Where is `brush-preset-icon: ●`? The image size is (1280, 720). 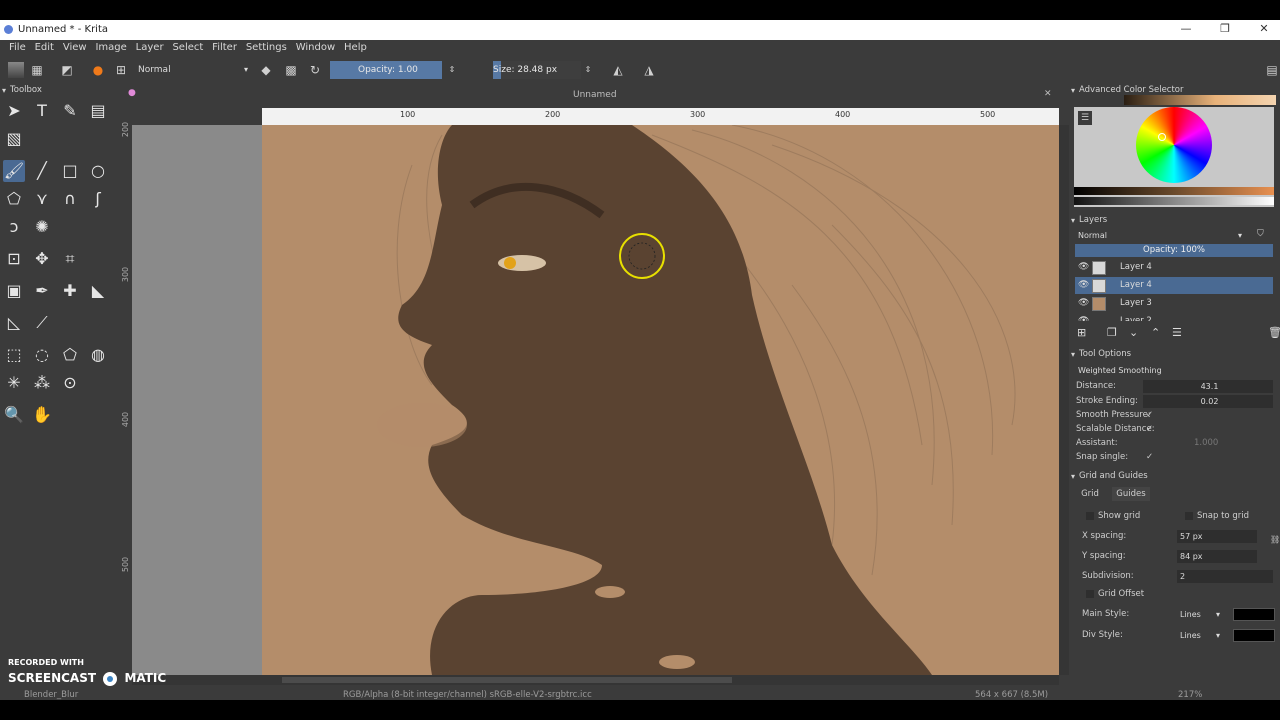 brush-preset-icon: ● is located at coordinates (98, 70).